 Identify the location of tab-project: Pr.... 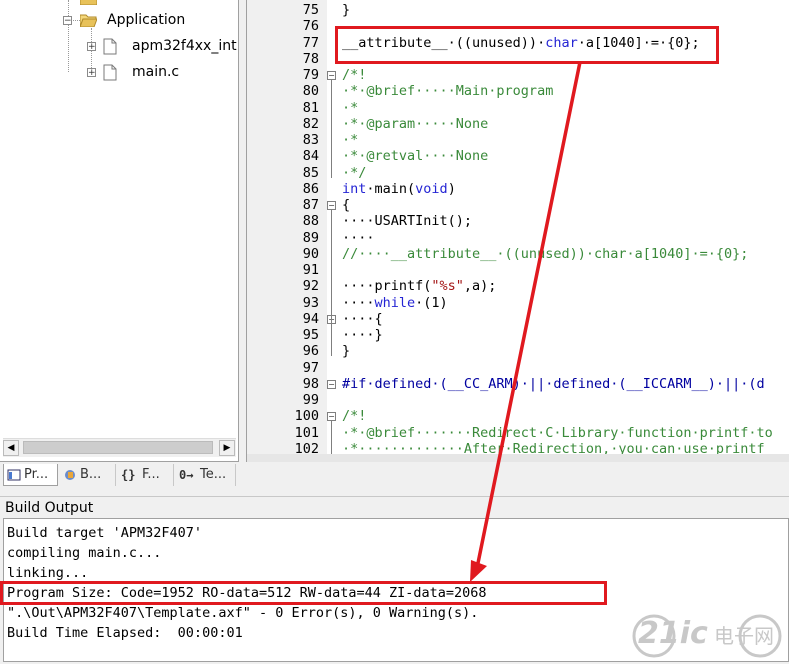
(30, 475).